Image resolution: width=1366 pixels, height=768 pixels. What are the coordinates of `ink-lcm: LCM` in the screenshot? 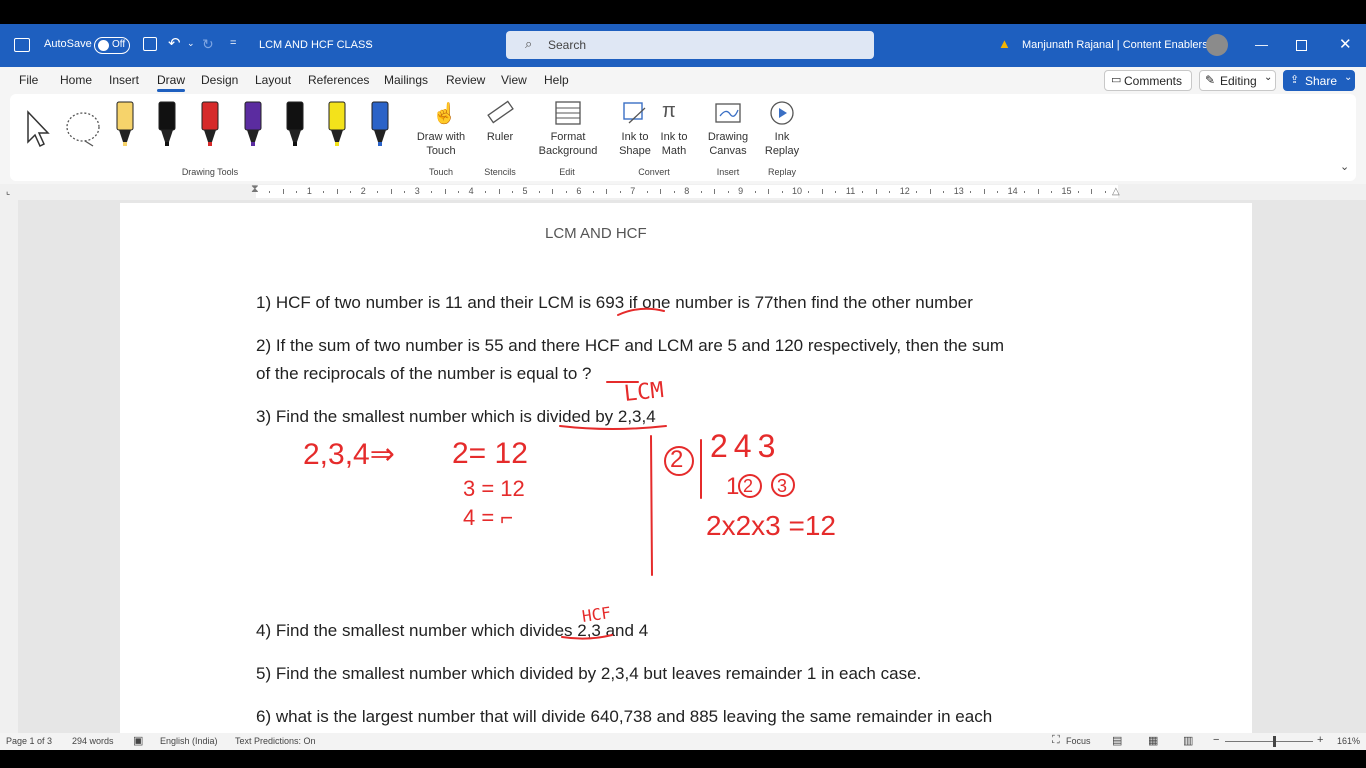 It's located at (643, 392).